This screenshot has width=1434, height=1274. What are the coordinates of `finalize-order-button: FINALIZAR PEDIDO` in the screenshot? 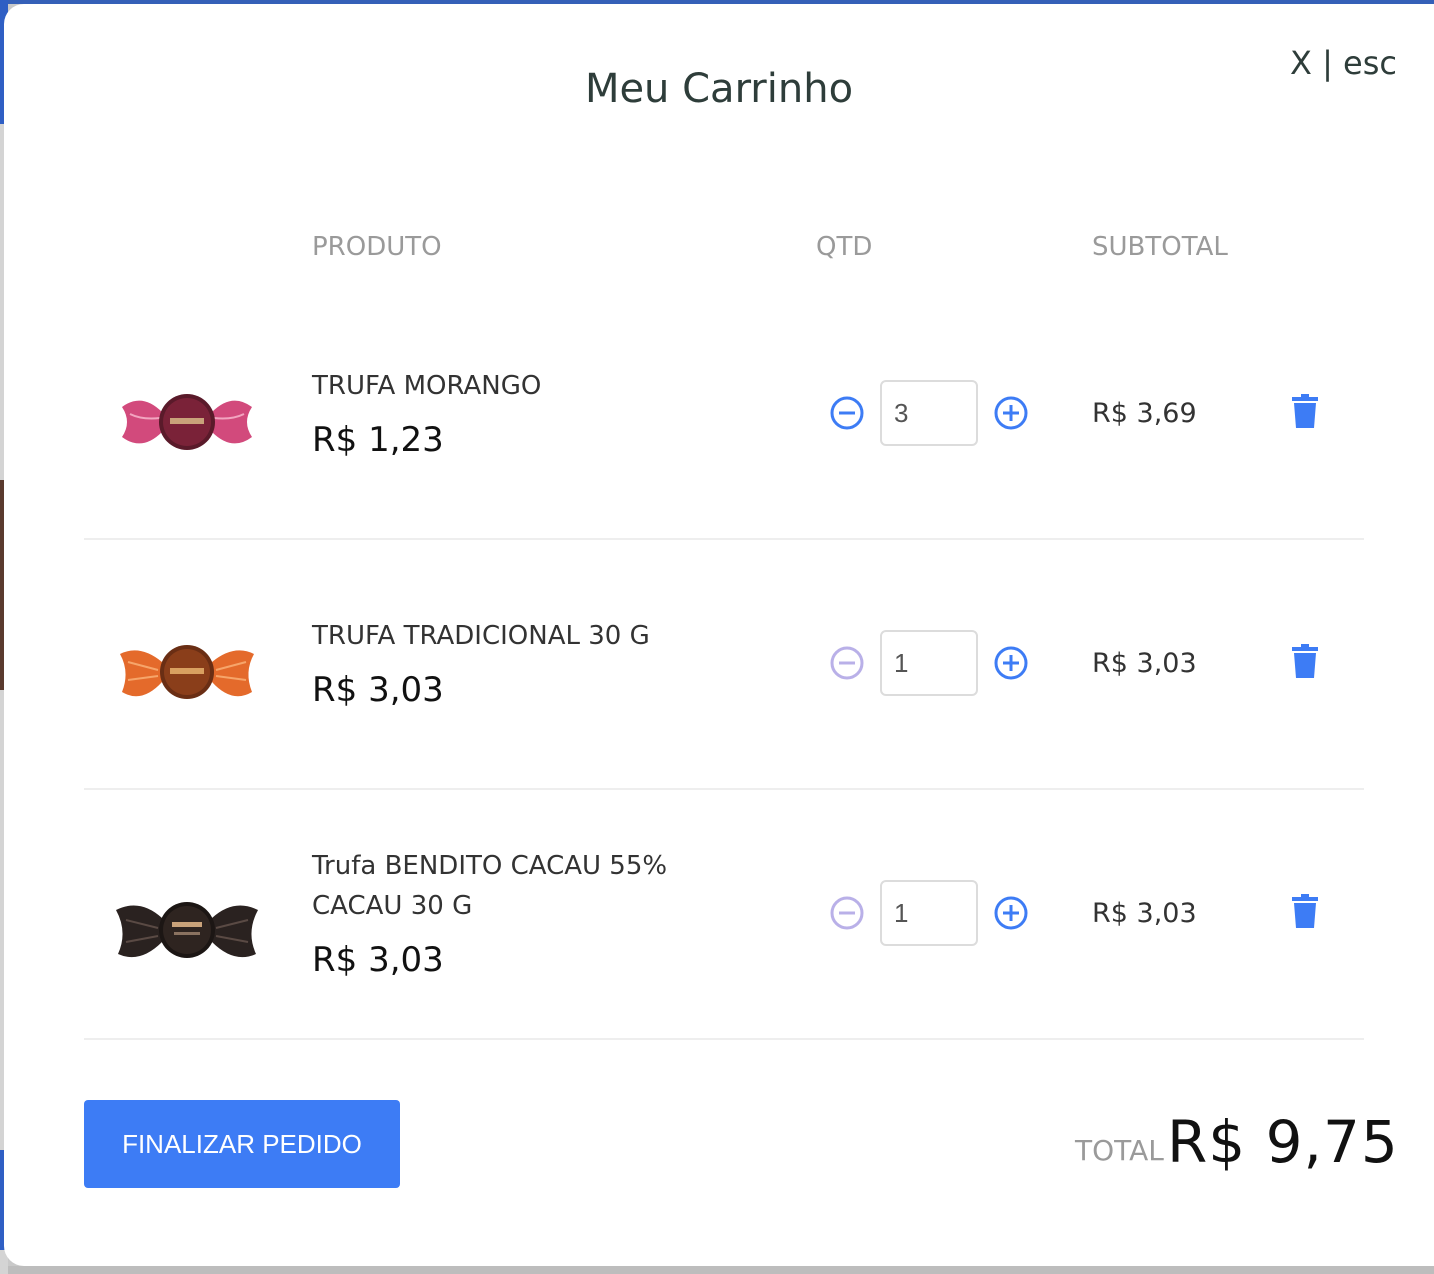 It's located at (242, 1144).